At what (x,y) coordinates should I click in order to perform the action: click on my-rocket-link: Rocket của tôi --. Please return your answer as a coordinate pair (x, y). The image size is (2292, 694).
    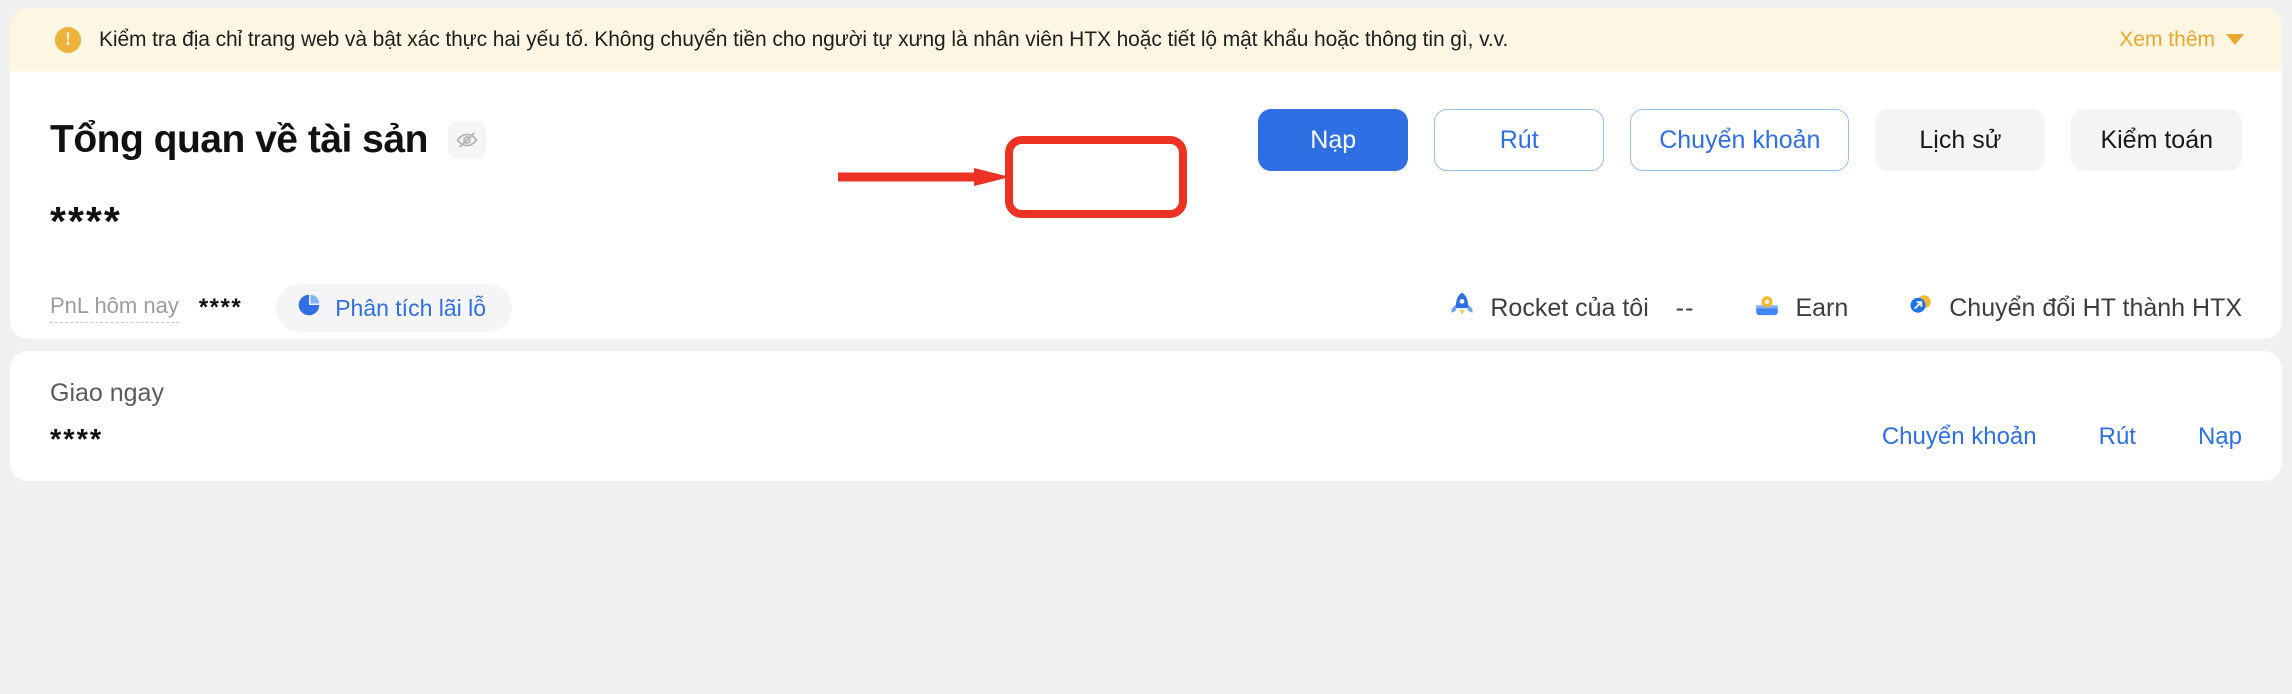
    Looking at the image, I should click on (1570, 308).